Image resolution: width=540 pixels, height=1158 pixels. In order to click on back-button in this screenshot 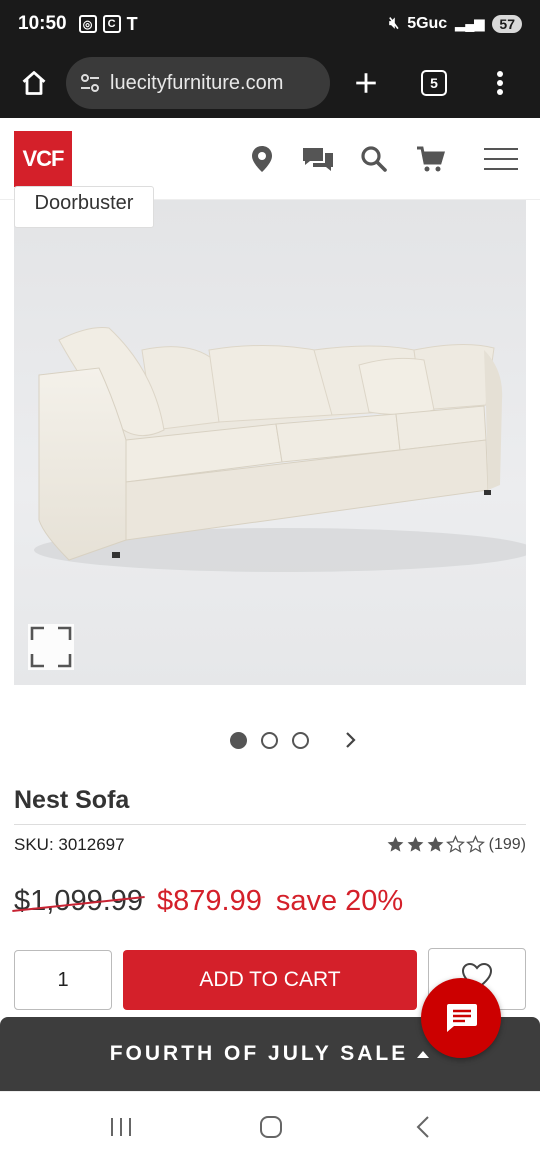, I will do `click(423, 1127)`.